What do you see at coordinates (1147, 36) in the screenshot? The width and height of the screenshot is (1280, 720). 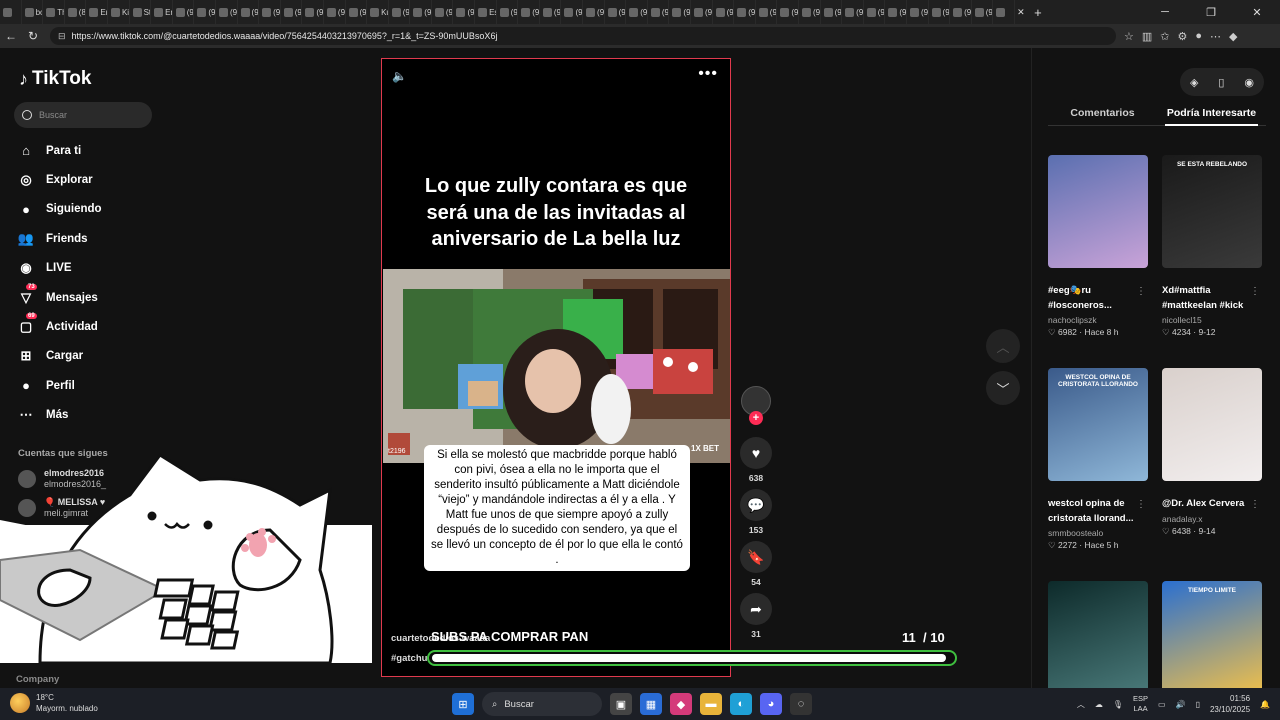 I see `split-screen-icon: ▥` at bounding box center [1147, 36].